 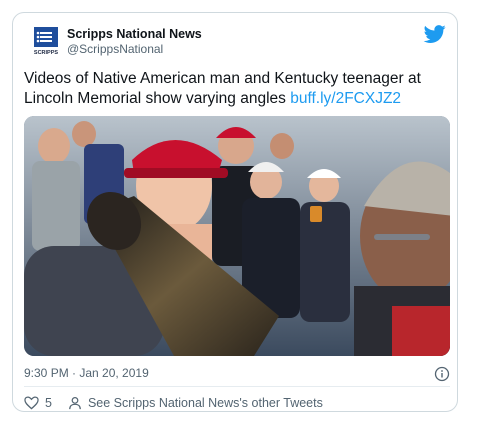 What do you see at coordinates (75, 403) in the screenshot?
I see `person-icon` at bounding box center [75, 403].